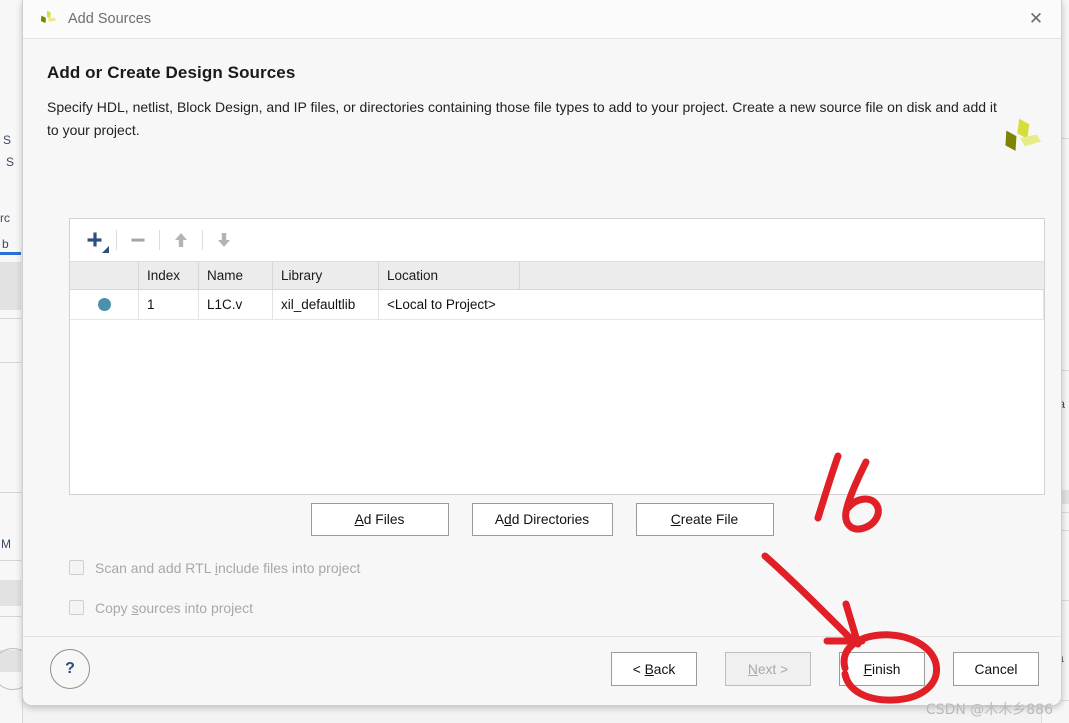 Image resolution: width=1069 pixels, height=723 pixels. I want to click on column-header-status, so click(104, 275).